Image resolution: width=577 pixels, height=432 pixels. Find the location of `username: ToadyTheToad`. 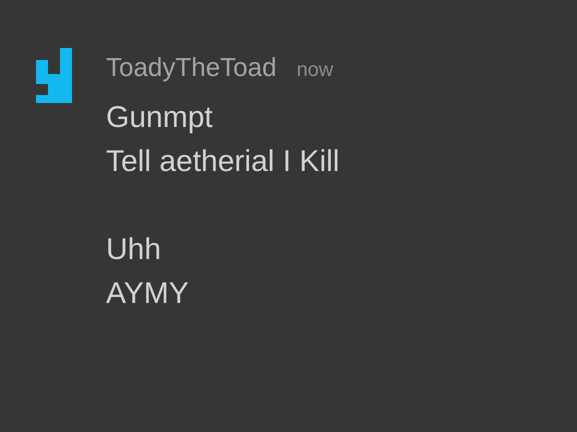

username: ToadyTheToad is located at coordinates (191, 67).